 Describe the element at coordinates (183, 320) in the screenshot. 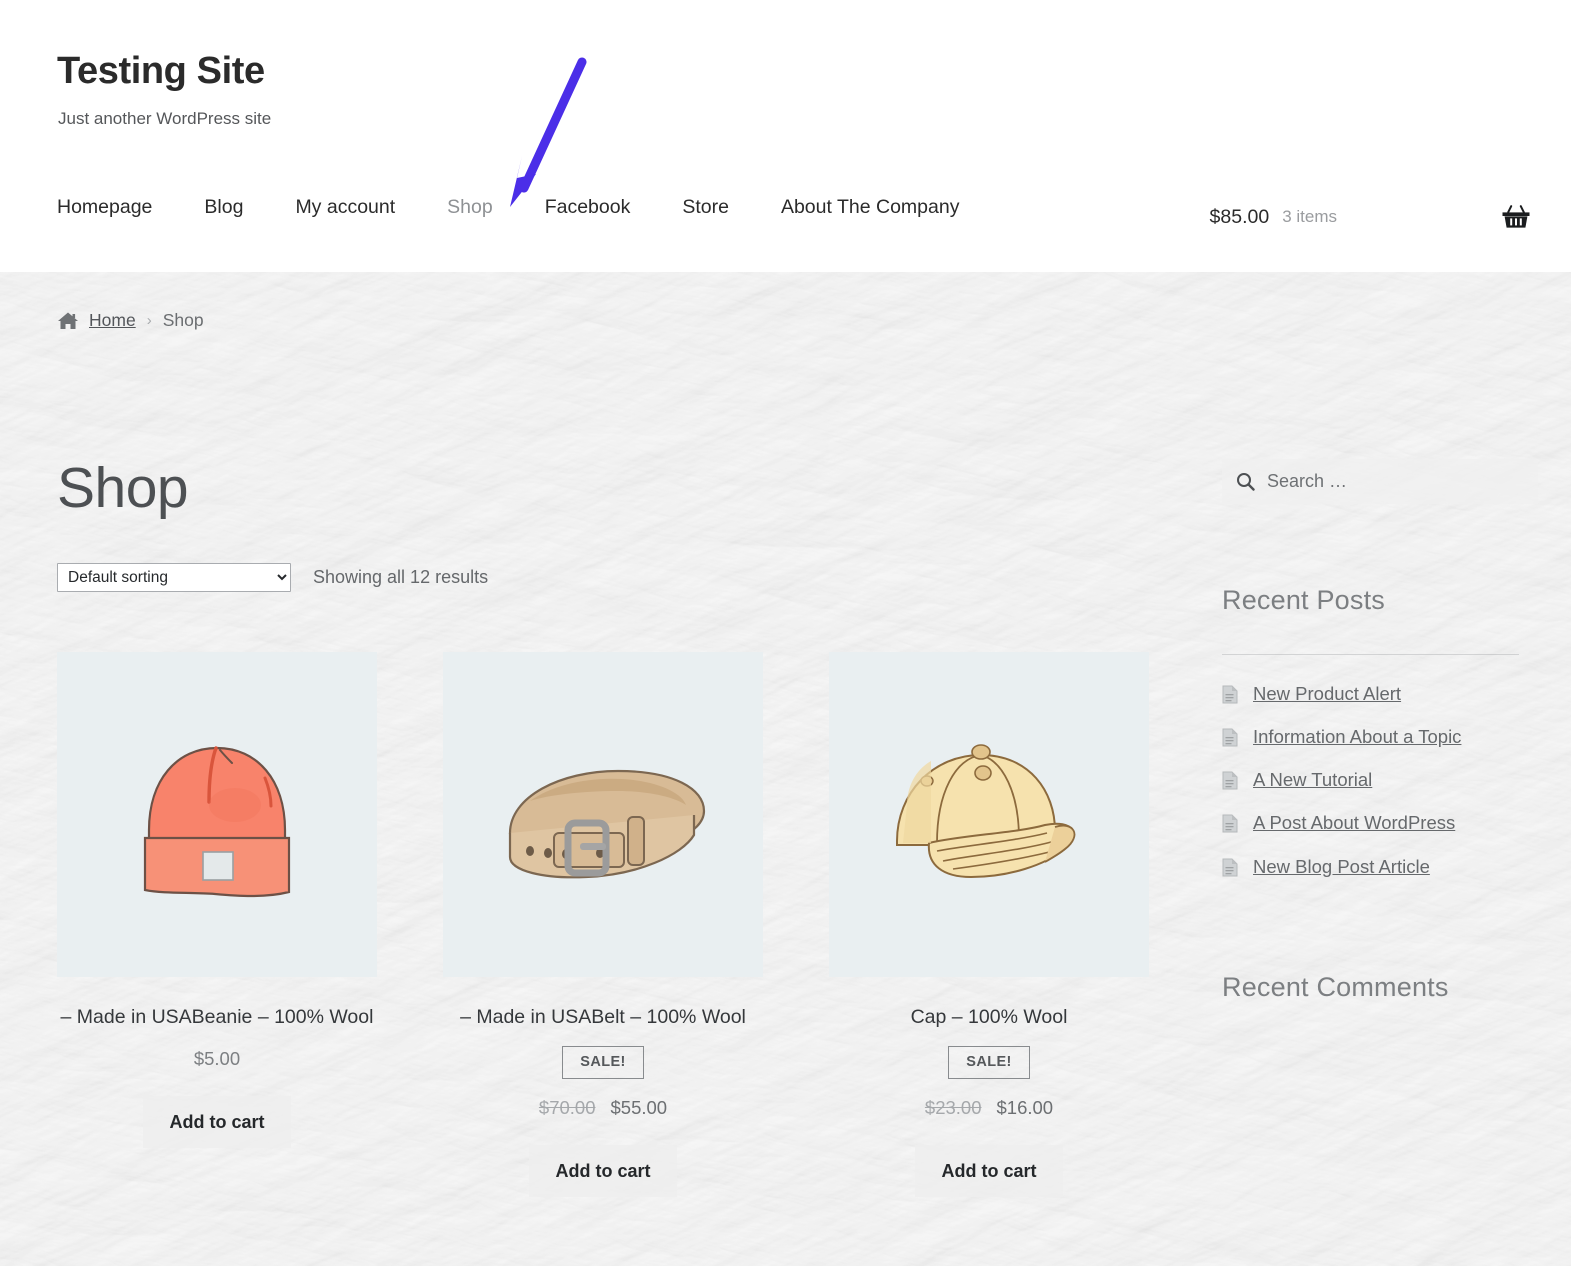

I see `breadcrumb-current: Shop` at that location.